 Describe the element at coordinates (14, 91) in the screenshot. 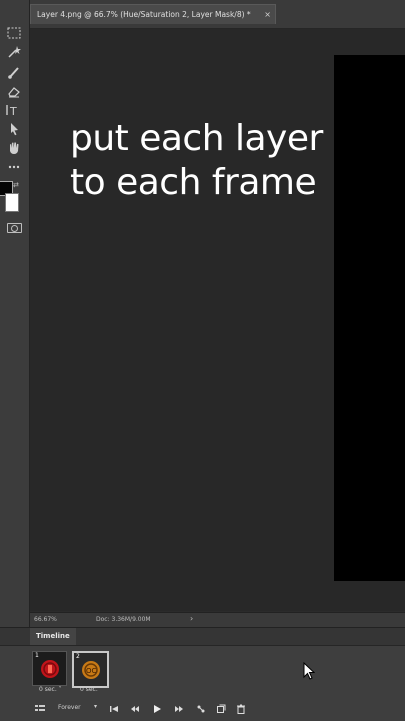

I see `eraser-tool-icon` at that location.